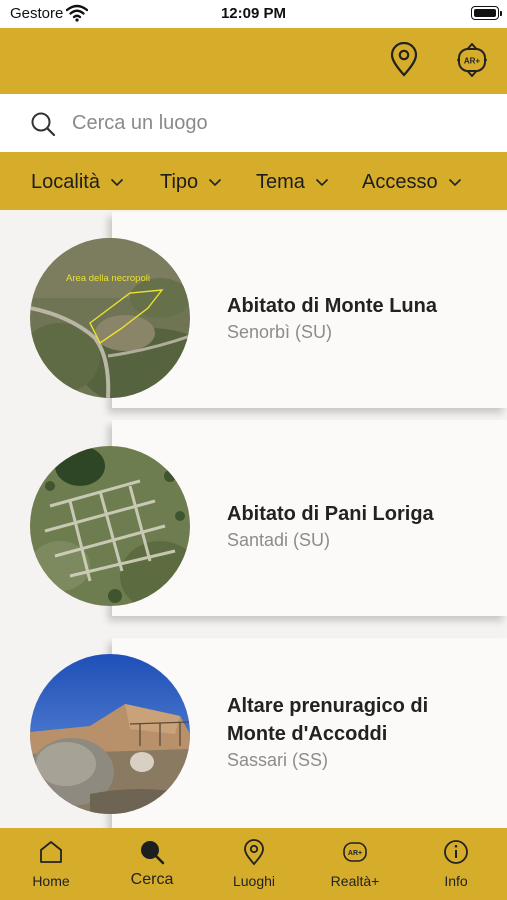 Image resolution: width=507 pixels, height=900 pixels. I want to click on tab-cerca: Cerca, so click(152, 866).